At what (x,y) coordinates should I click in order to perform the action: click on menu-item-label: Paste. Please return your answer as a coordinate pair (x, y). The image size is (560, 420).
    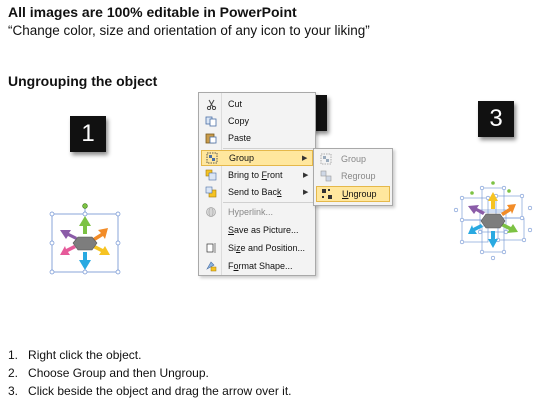
    Looking at the image, I should click on (240, 138).